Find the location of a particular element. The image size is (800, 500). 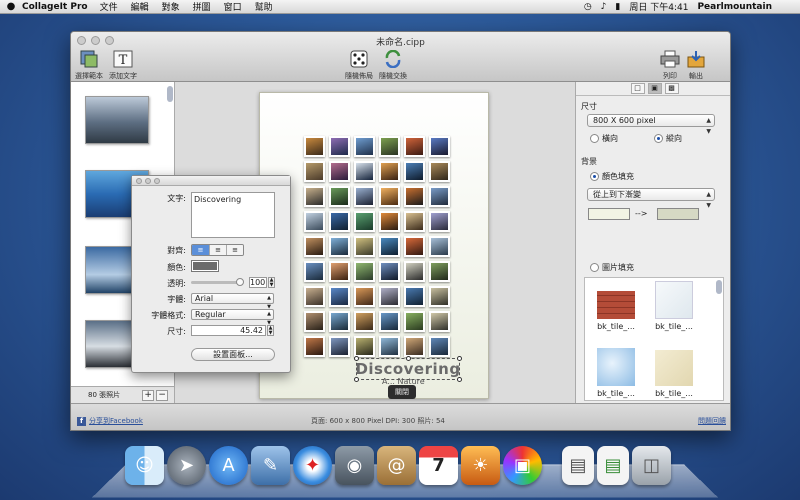

color-fill-radio: 顏色填充 is located at coordinates (612, 176).